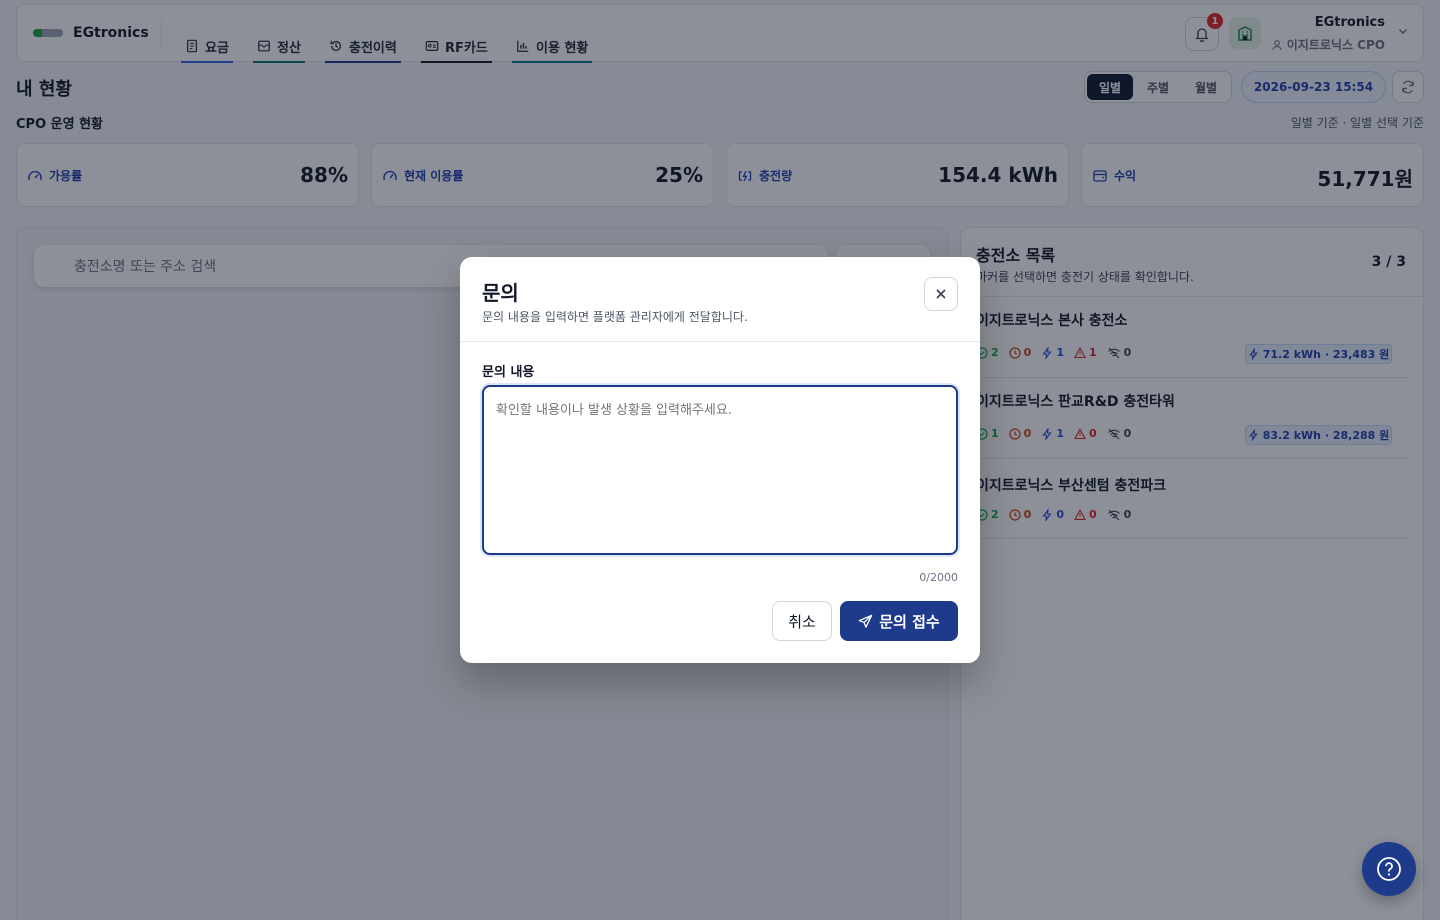  Describe the element at coordinates (500, 293) in the screenshot. I see `dialog-title: 문의` at that location.